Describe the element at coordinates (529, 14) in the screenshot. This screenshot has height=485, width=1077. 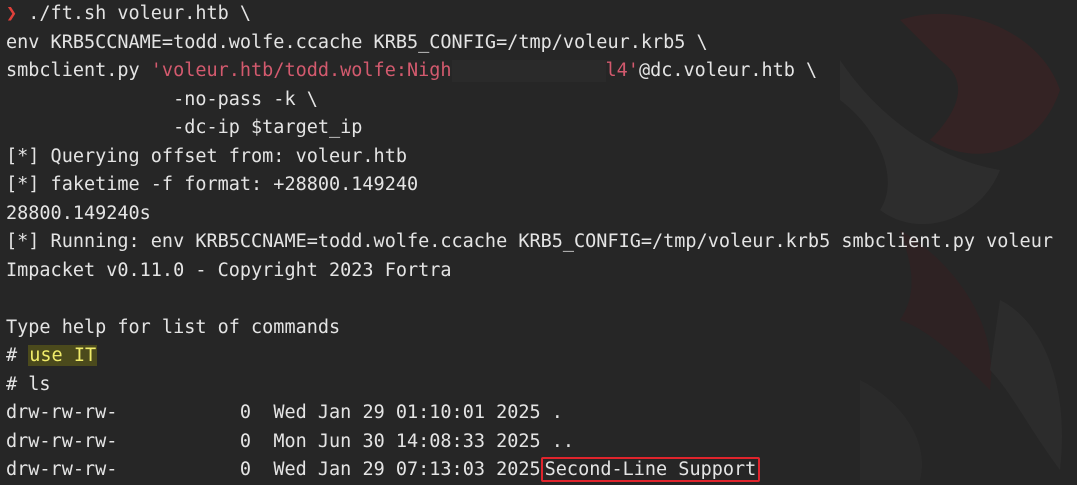
I see `command-line: ❯ ./ft.sh voleur.htb \` at that location.